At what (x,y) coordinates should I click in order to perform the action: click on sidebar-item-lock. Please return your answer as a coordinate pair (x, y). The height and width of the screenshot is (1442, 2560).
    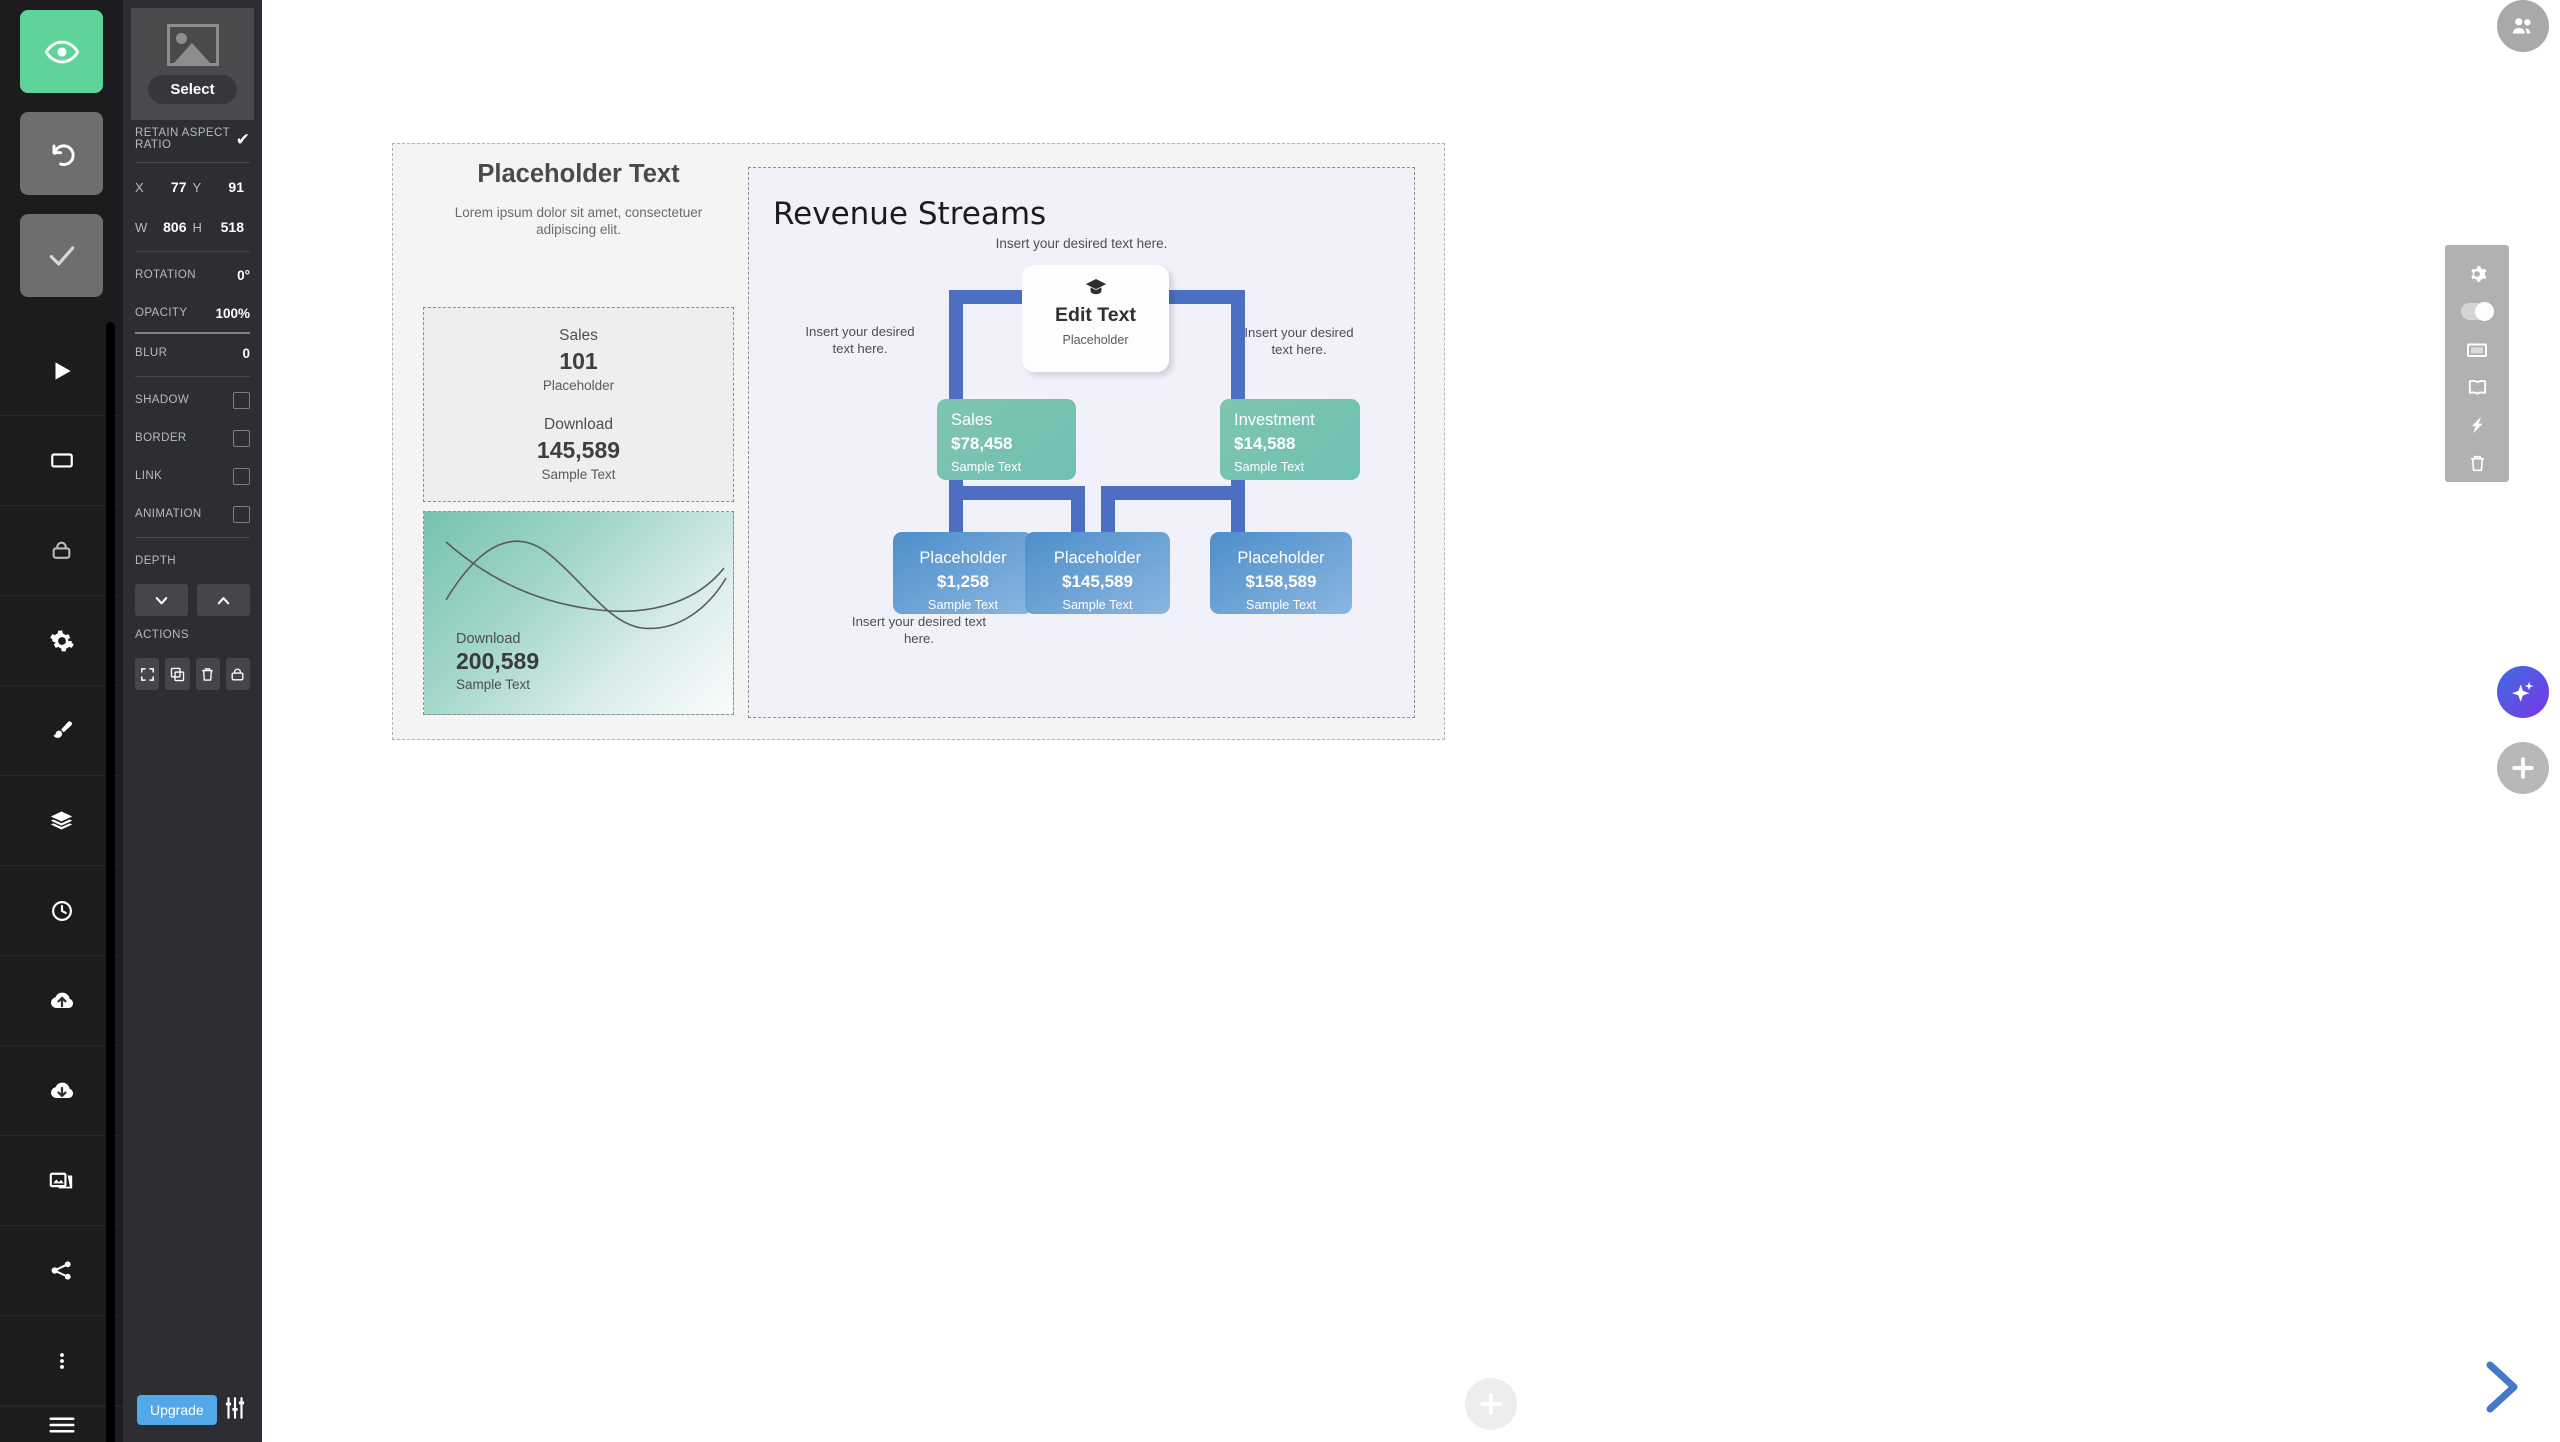
    Looking at the image, I should click on (61, 551).